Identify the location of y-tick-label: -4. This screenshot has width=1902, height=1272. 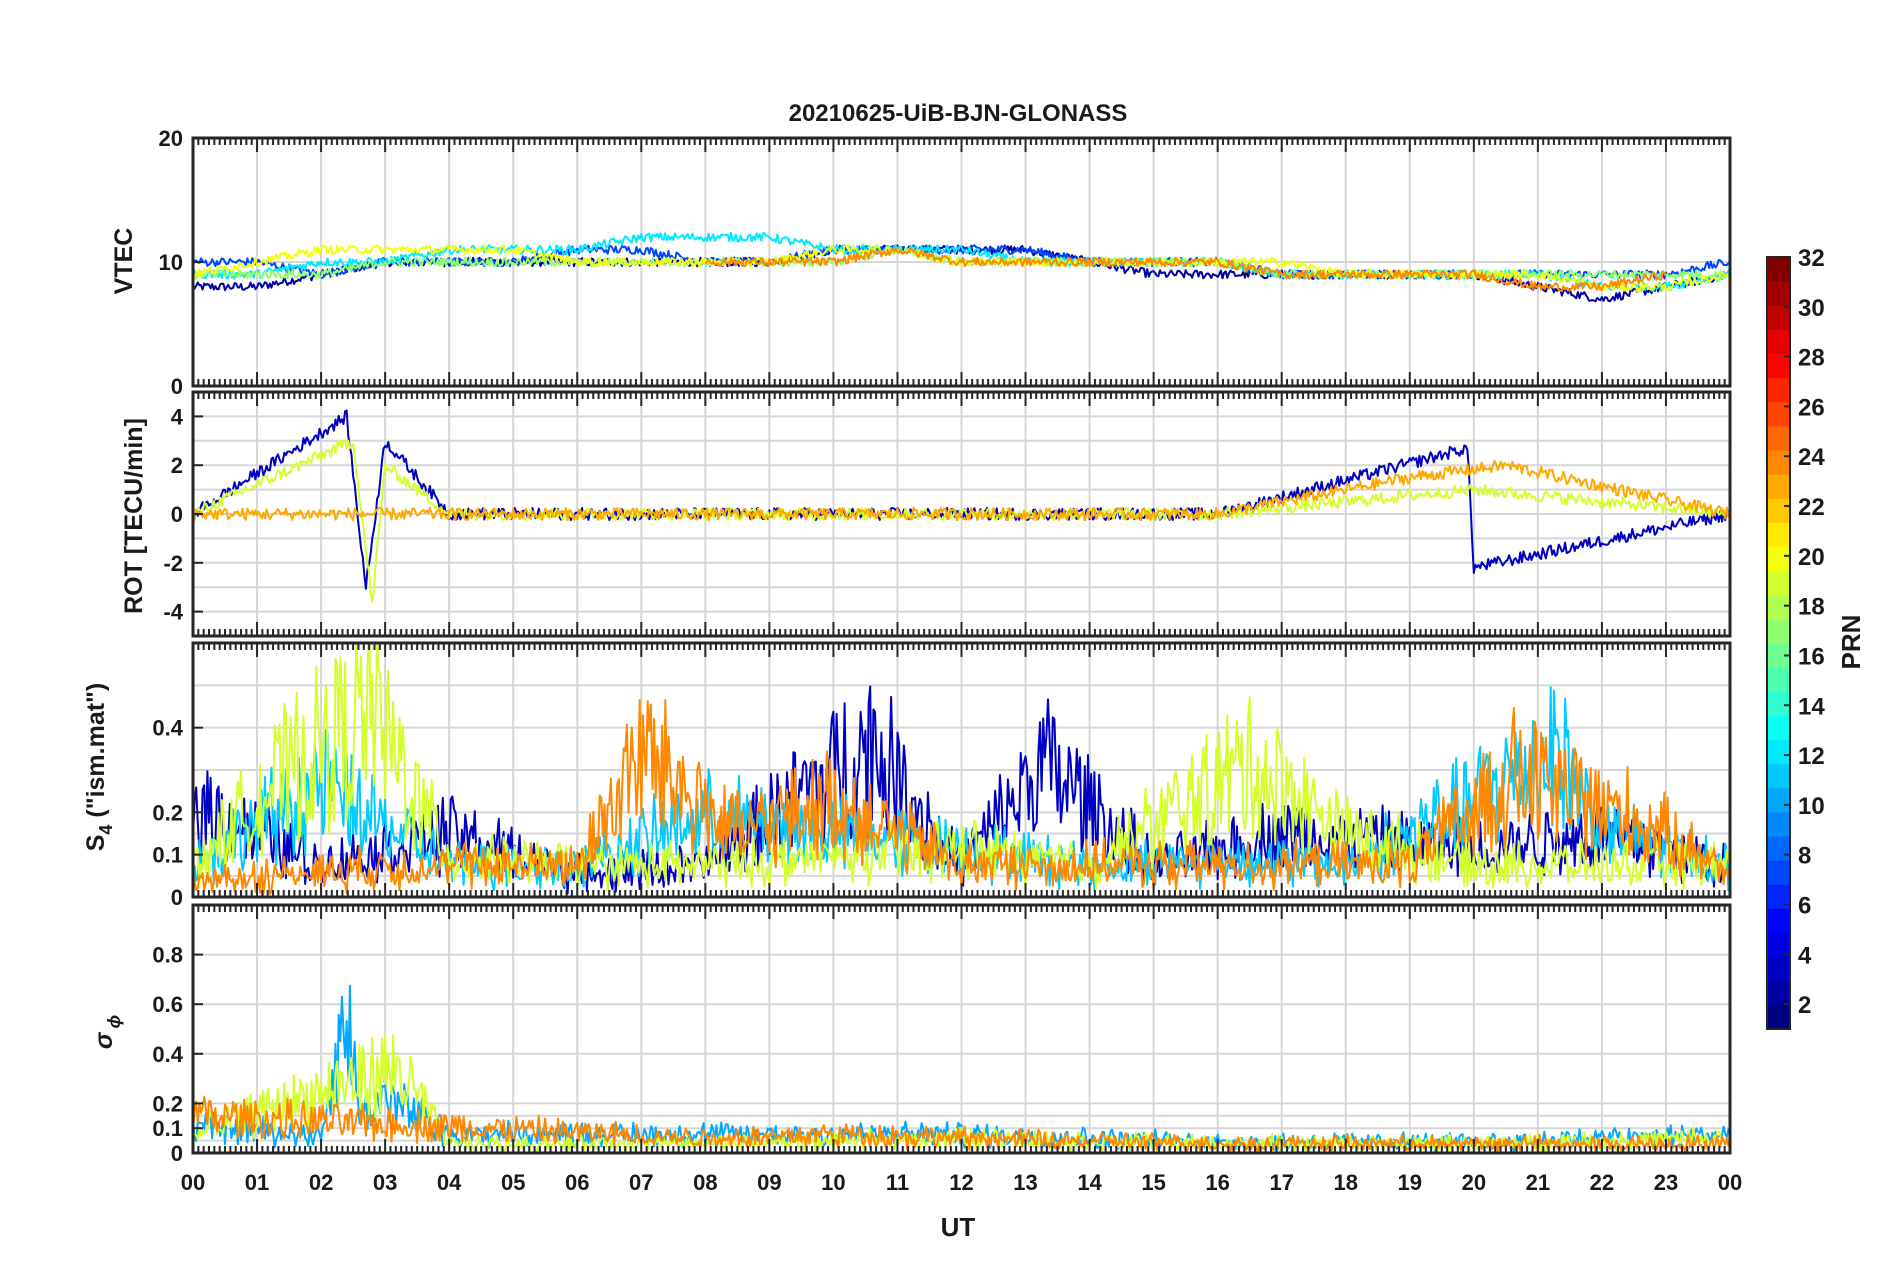
(173, 612).